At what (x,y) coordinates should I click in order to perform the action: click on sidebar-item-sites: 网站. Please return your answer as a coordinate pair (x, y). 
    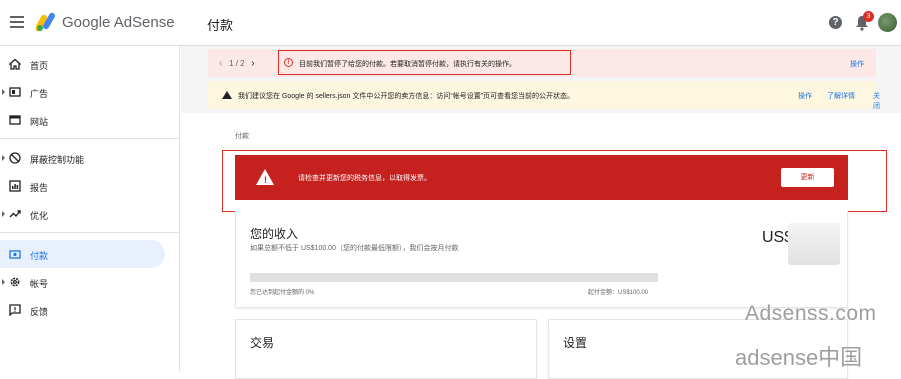
    Looking at the image, I should click on (82, 120).